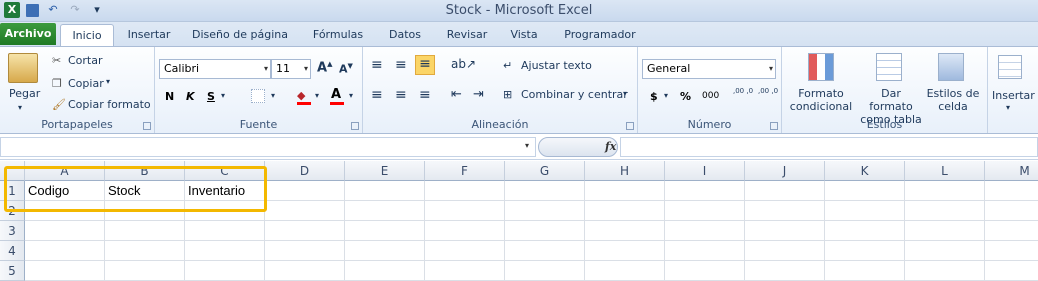 The height and width of the screenshot is (281, 1038). What do you see at coordinates (169, 96) in the screenshot?
I see `bold-button: N` at bounding box center [169, 96].